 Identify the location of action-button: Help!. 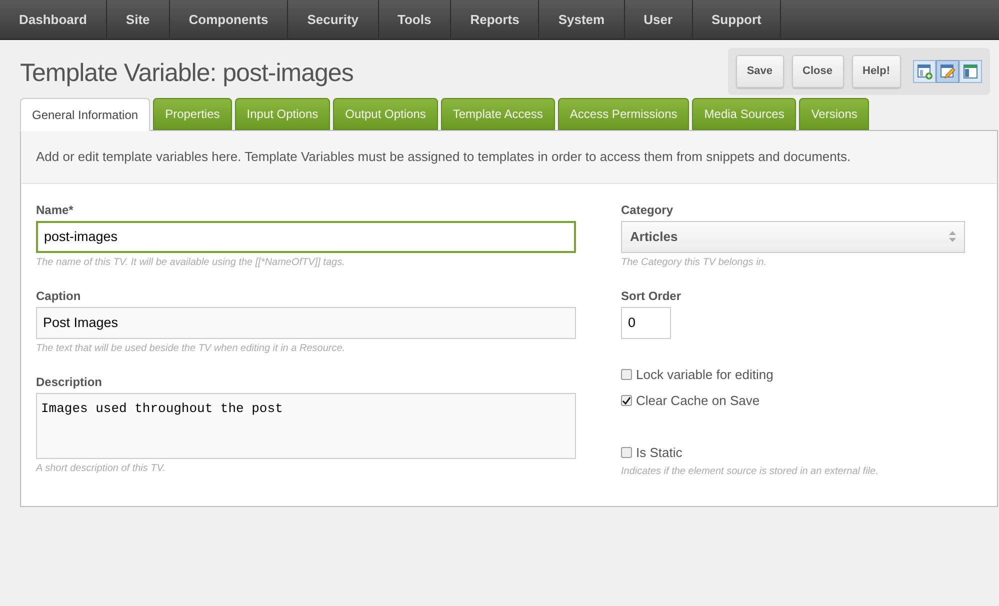
(876, 71).